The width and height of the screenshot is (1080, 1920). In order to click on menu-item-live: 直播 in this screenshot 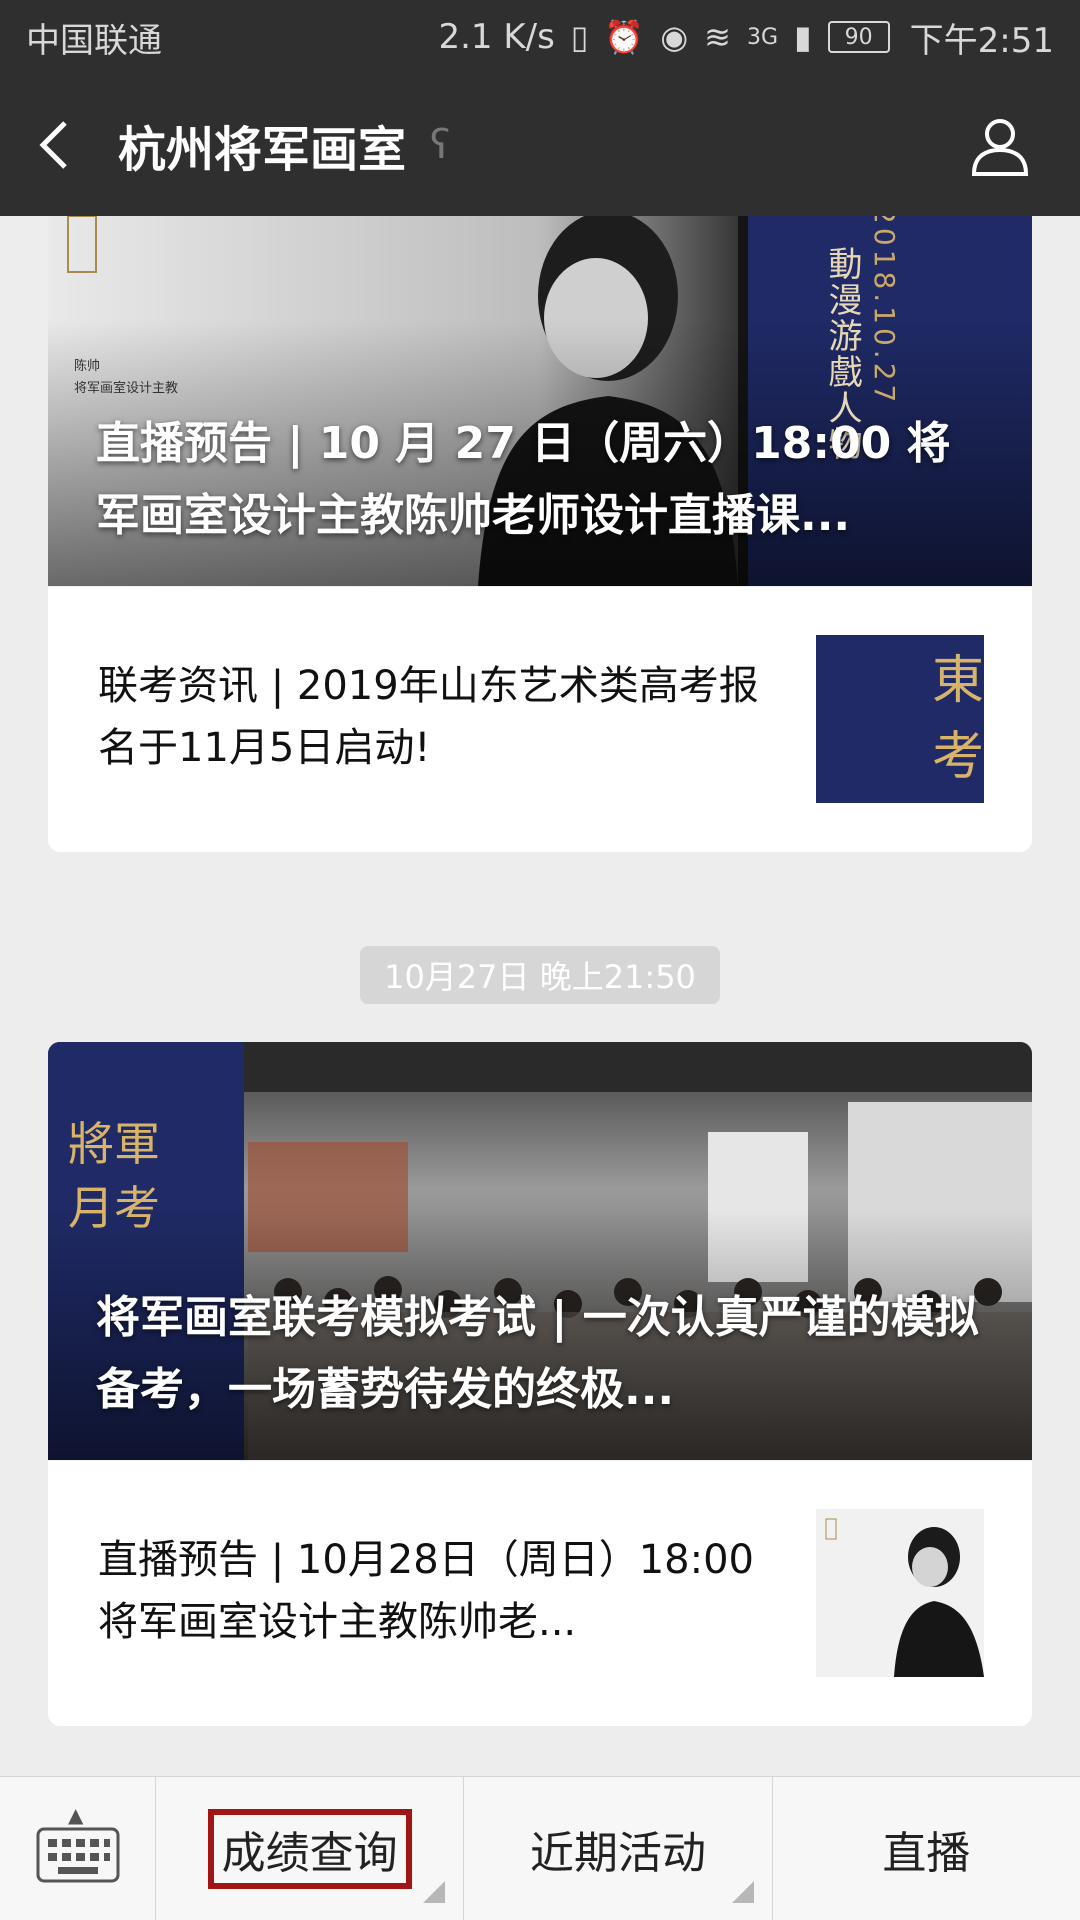, I will do `click(926, 1848)`.